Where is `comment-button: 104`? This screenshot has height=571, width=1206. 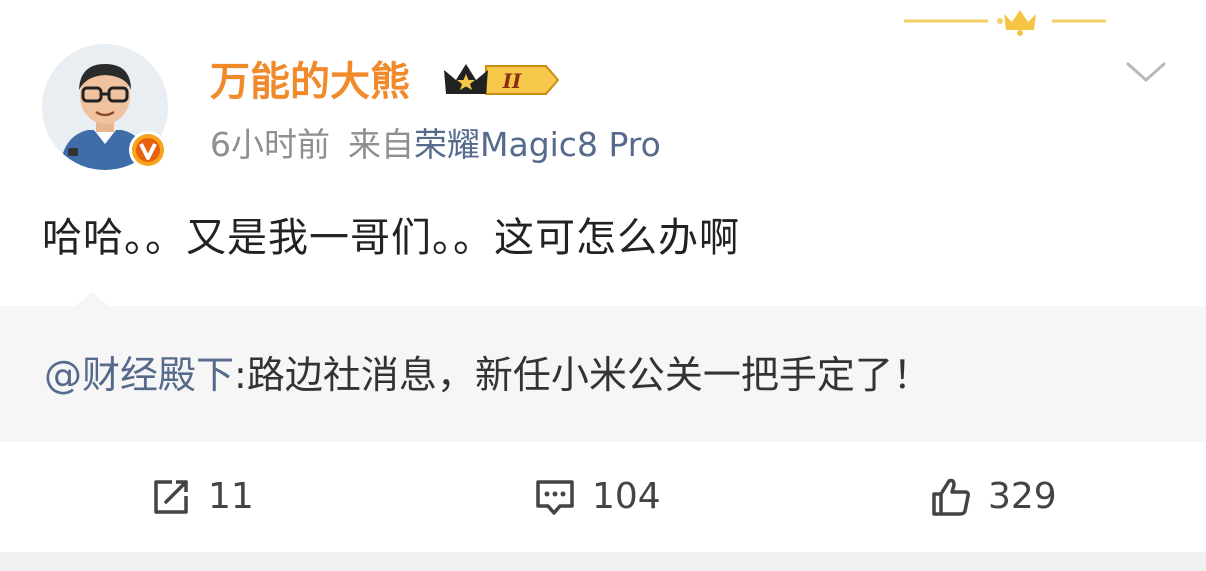 comment-button: 104 is located at coordinates (597, 497).